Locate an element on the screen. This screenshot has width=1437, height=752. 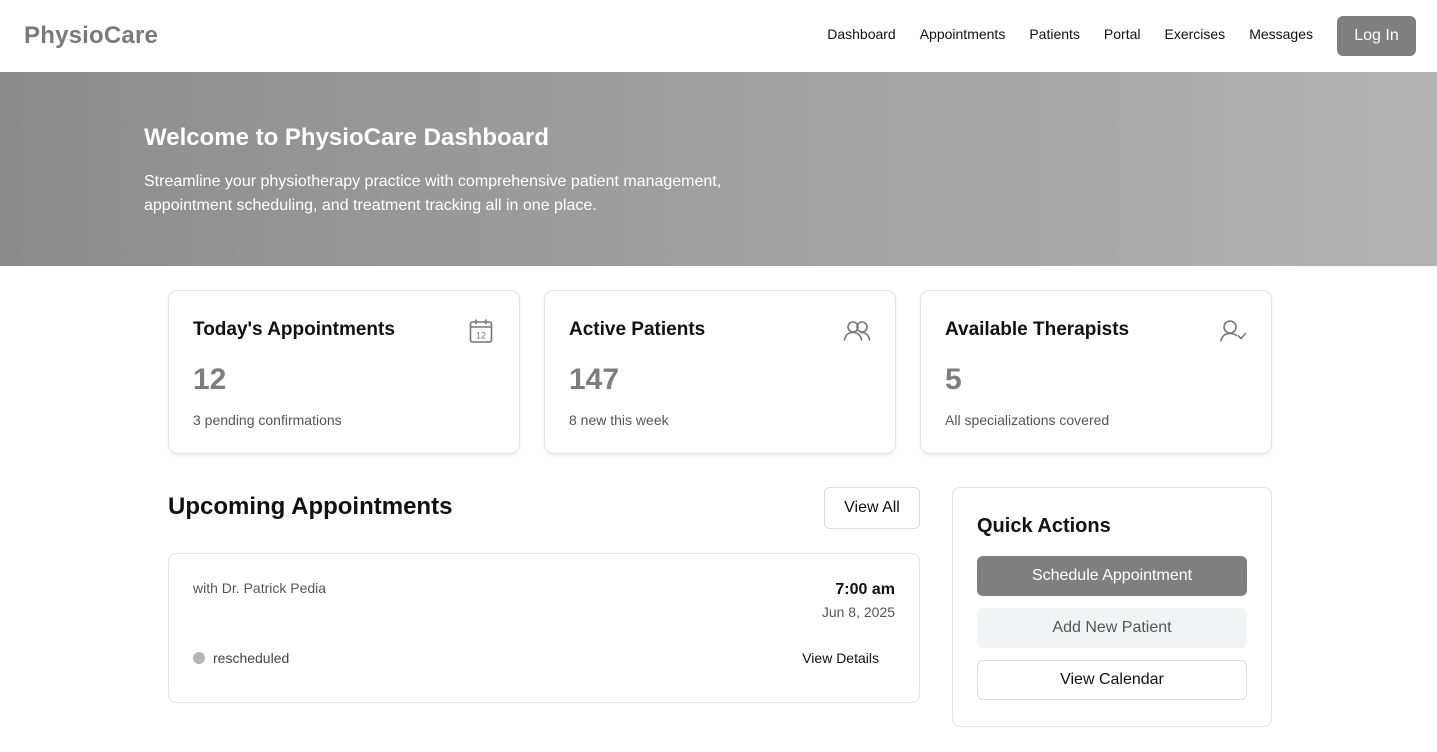
stat-card-title: Available Therapists is located at coordinates (1037, 329).